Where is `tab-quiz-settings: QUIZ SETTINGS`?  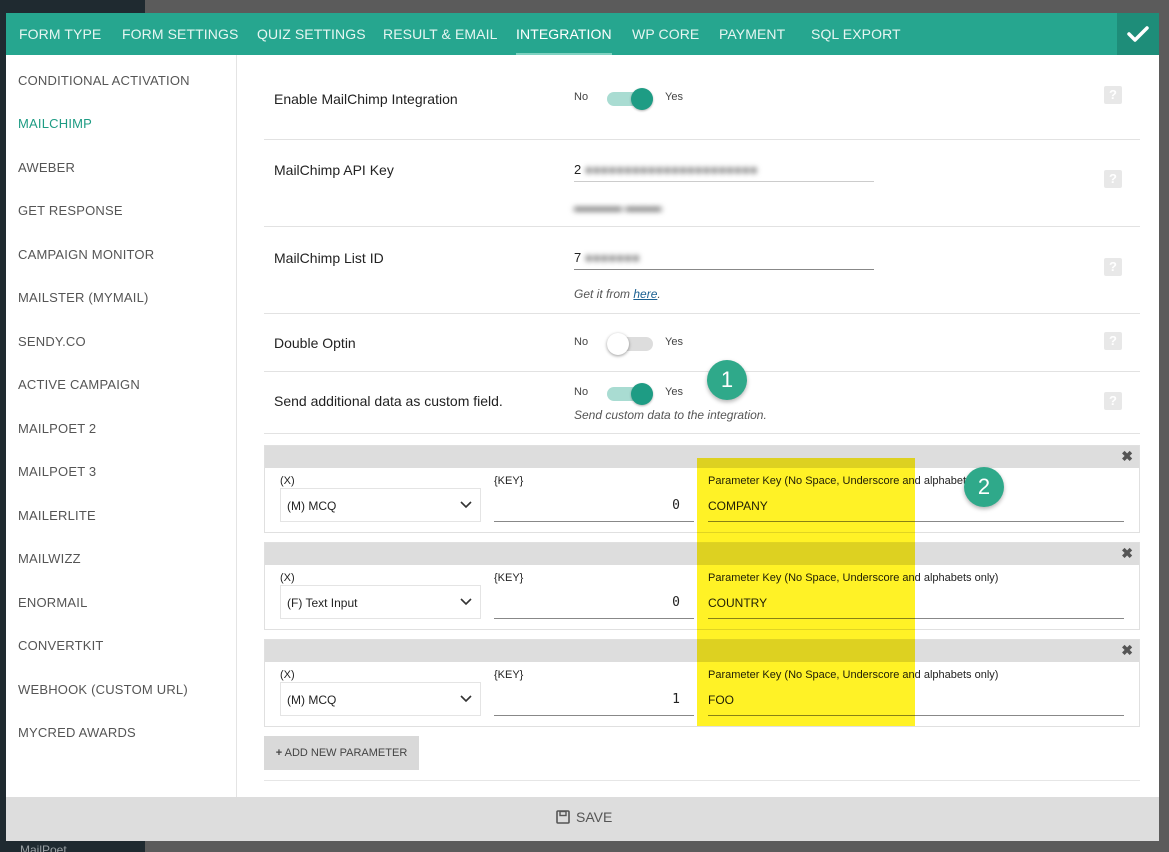 tab-quiz-settings: QUIZ SETTINGS is located at coordinates (311, 34).